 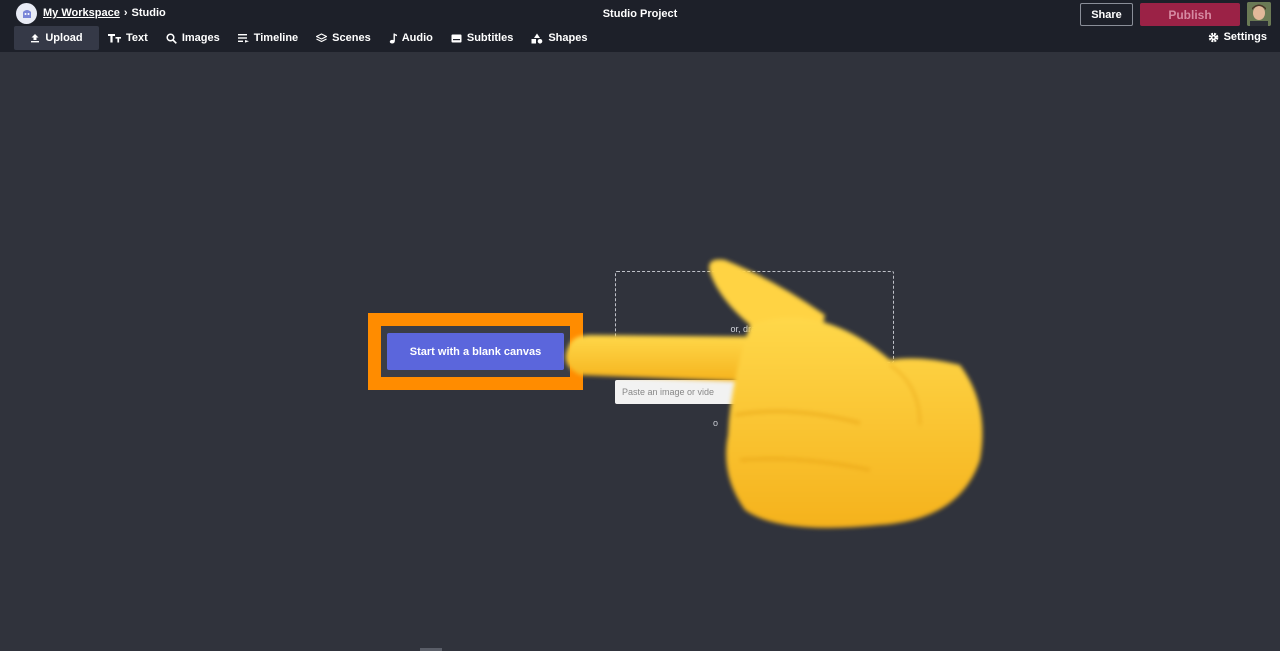 What do you see at coordinates (322, 37) in the screenshot?
I see `layers-icon` at bounding box center [322, 37].